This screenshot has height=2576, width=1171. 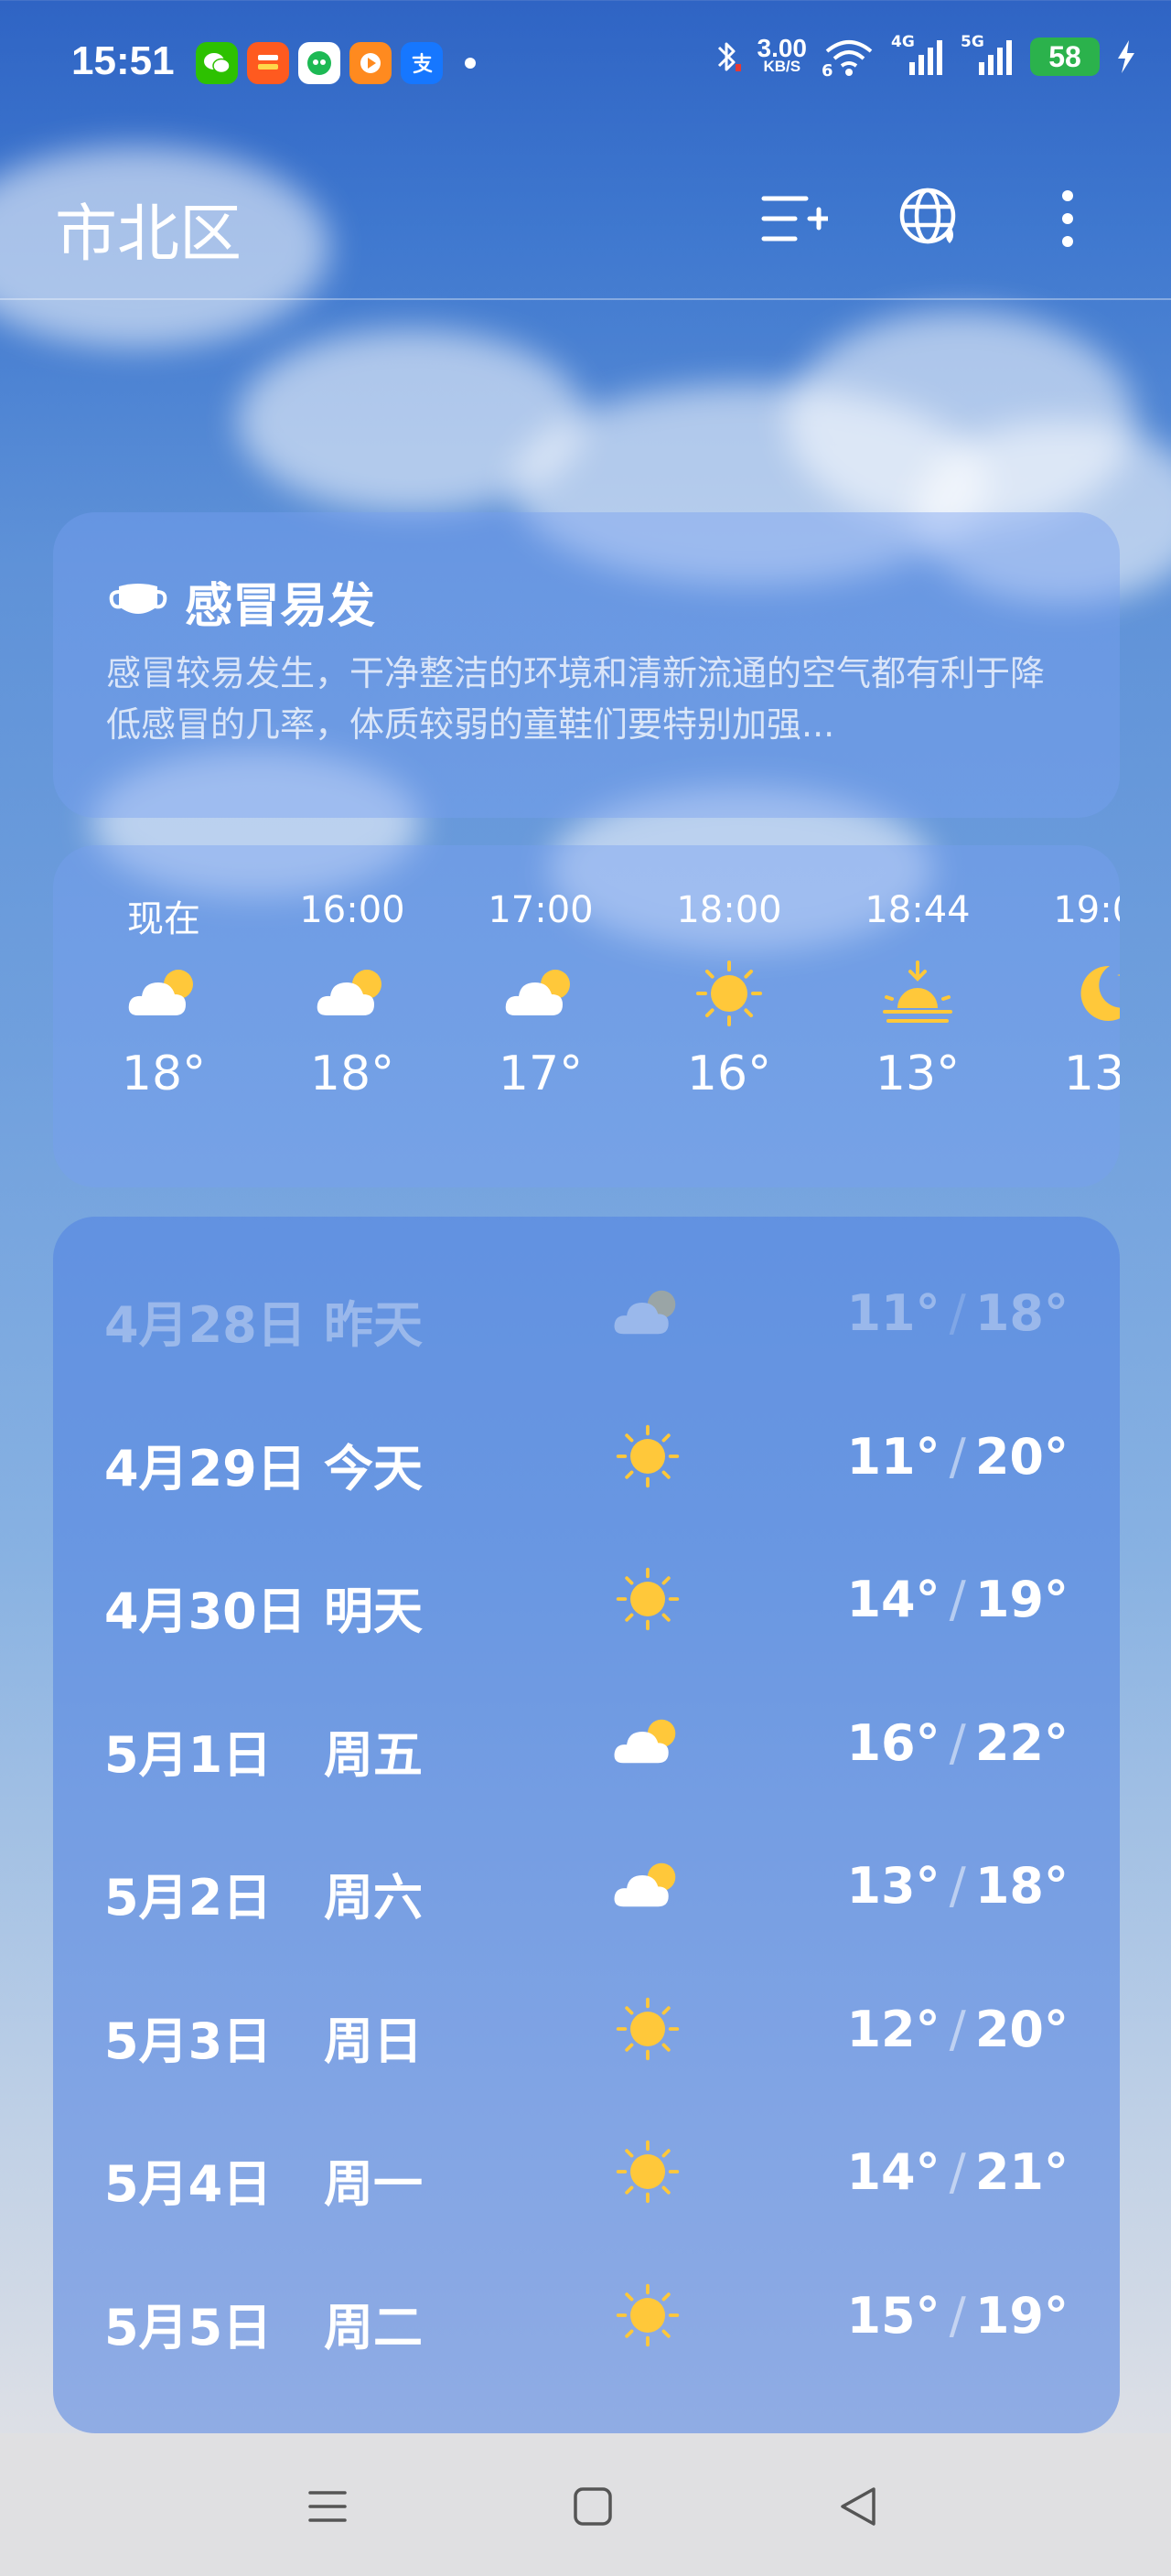 I want to click on status-bar: 15:51 3.00 KB/S 6 4G 5G 58, so click(x=585, y=64).